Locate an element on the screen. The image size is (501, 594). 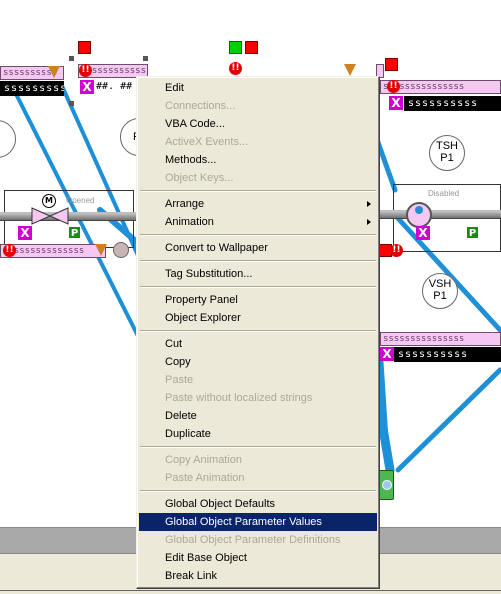
menu-item-label: Paste without localized strings is located at coordinates (239, 398).